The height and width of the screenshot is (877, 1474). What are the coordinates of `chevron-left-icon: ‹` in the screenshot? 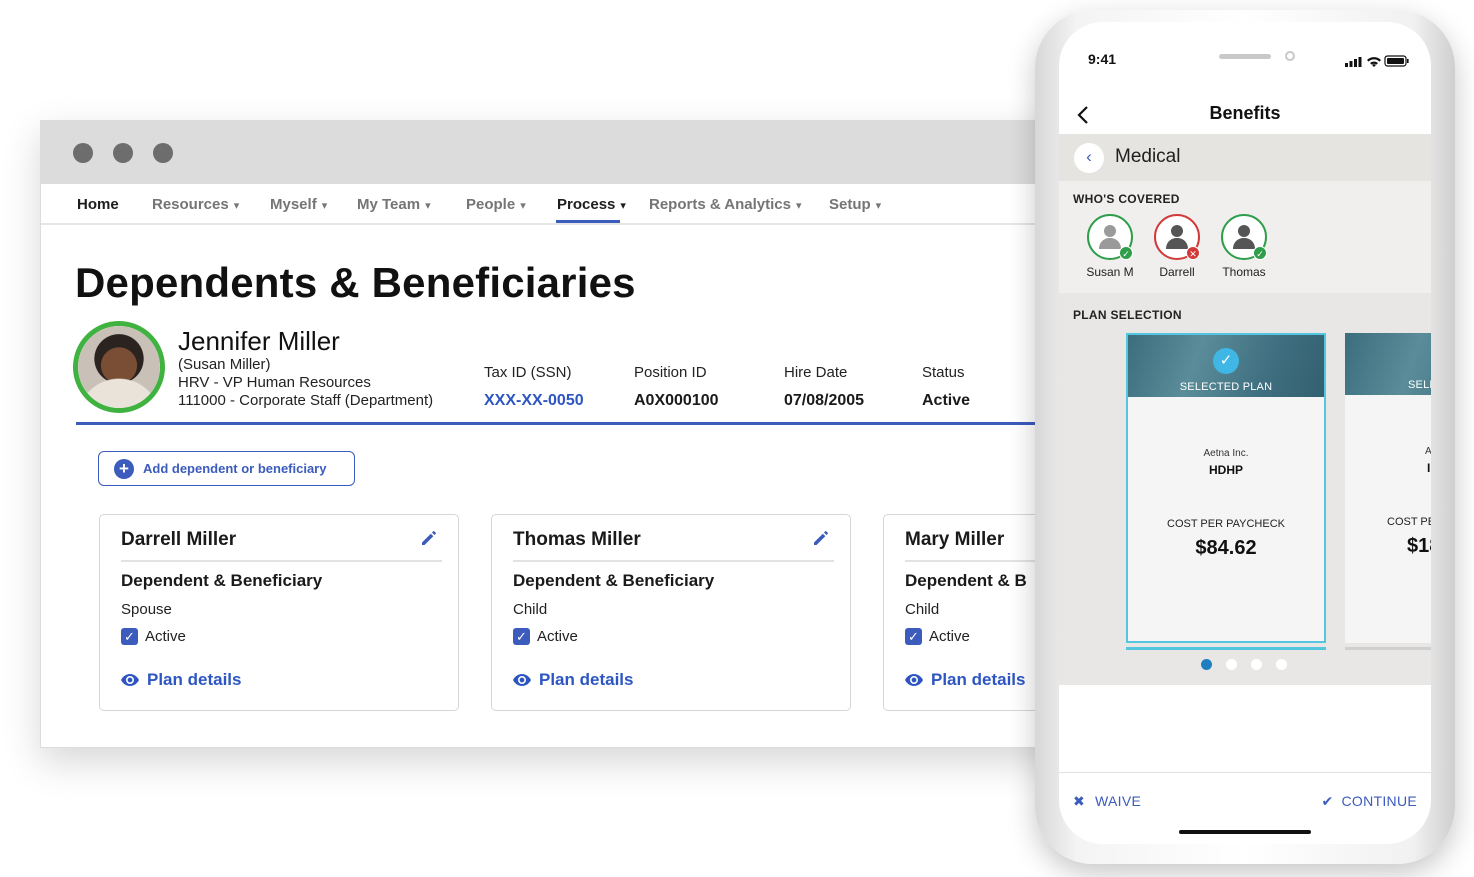 It's located at (1089, 158).